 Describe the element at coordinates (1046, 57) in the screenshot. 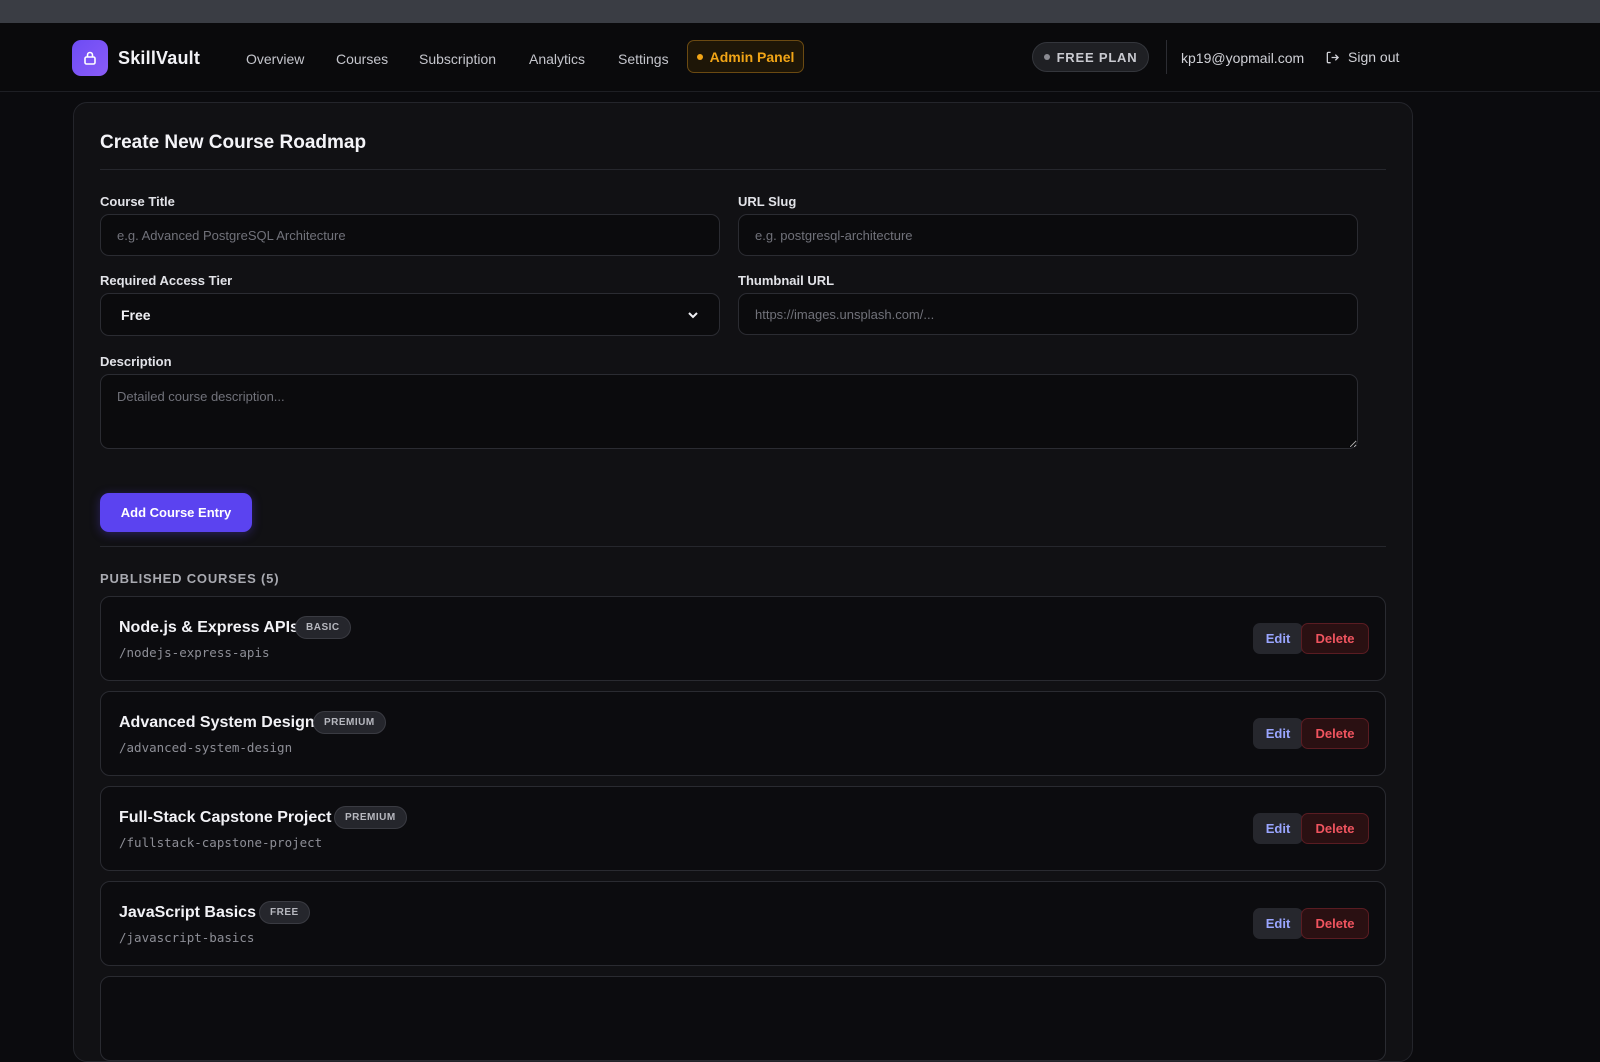

I see `plan-dot-icon` at that location.